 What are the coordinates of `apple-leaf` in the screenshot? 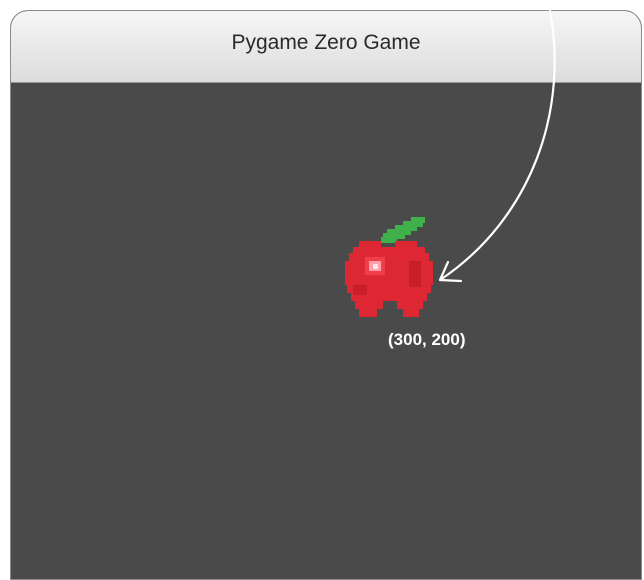 It's located at (403, 230).